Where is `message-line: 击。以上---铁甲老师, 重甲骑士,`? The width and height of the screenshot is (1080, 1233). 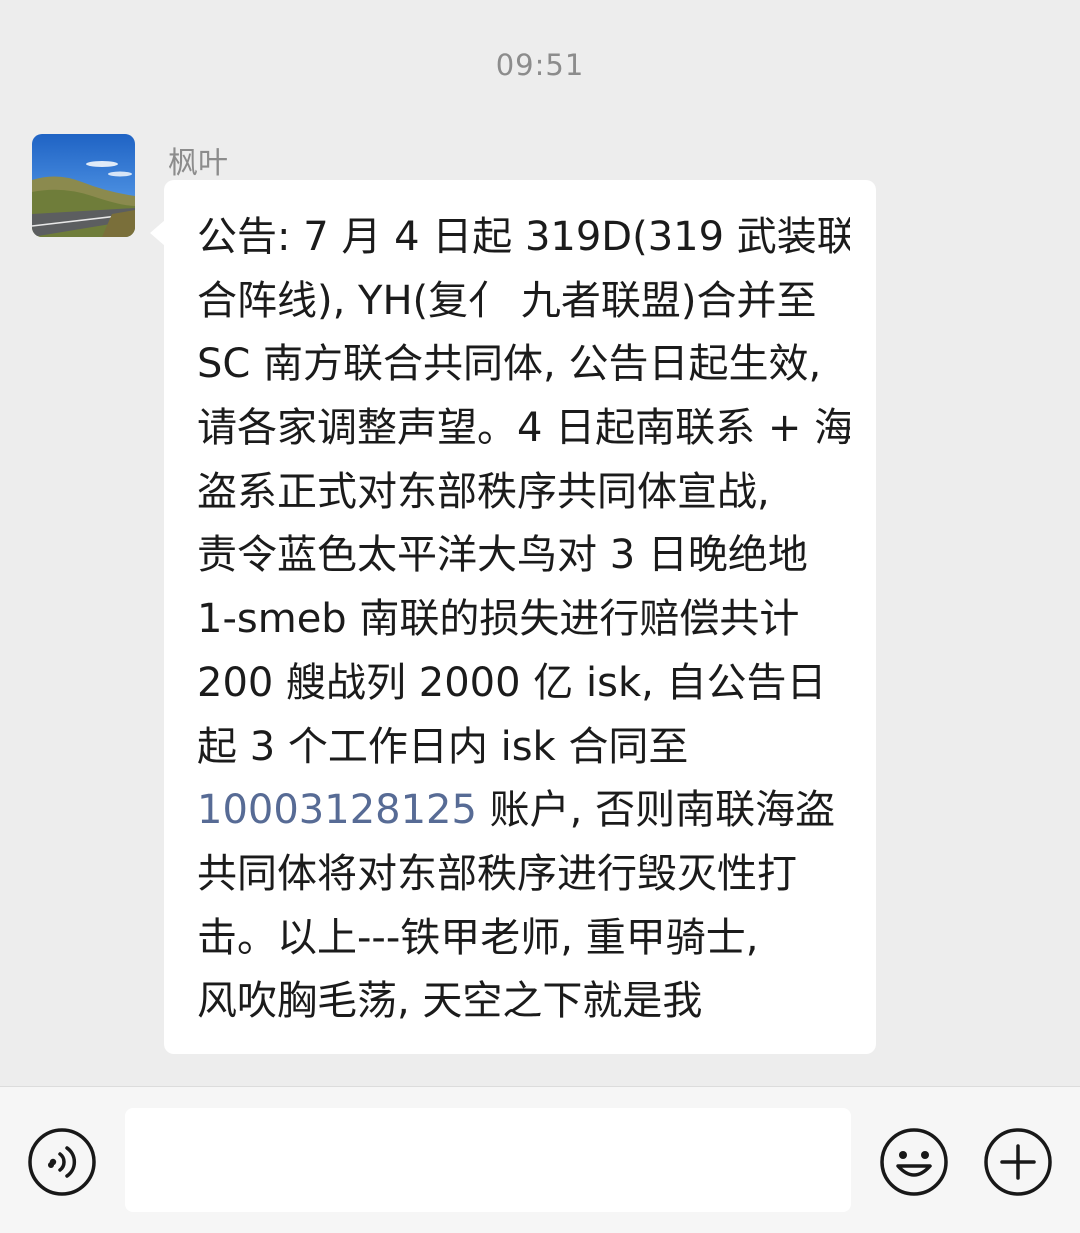 message-line: 击。以上---铁甲老师, 重甲骑士, is located at coordinates (478, 937).